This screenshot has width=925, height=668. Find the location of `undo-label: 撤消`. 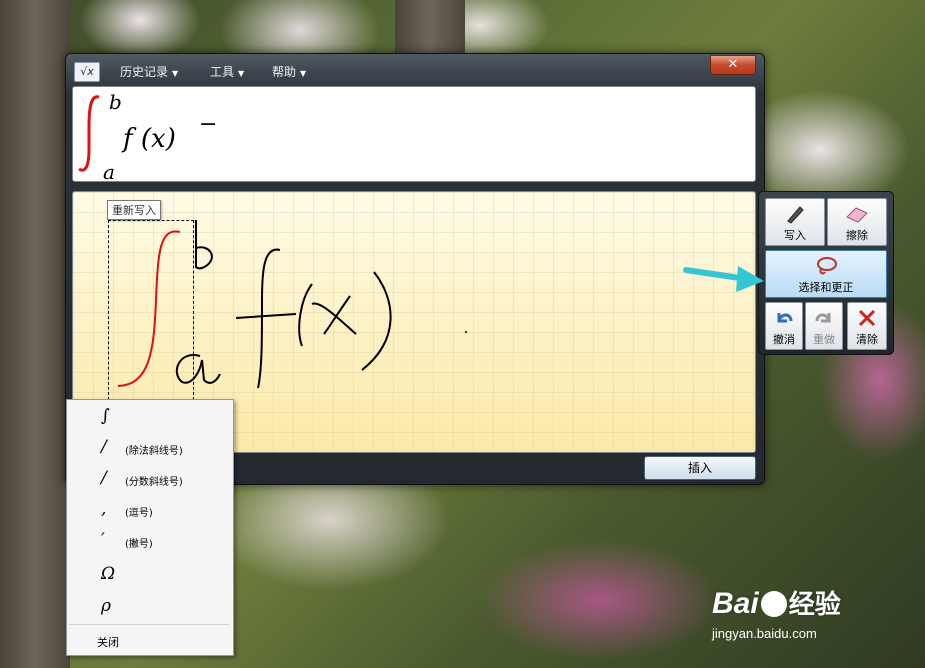

undo-label: 撤消 is located at coordinates (784, 339).